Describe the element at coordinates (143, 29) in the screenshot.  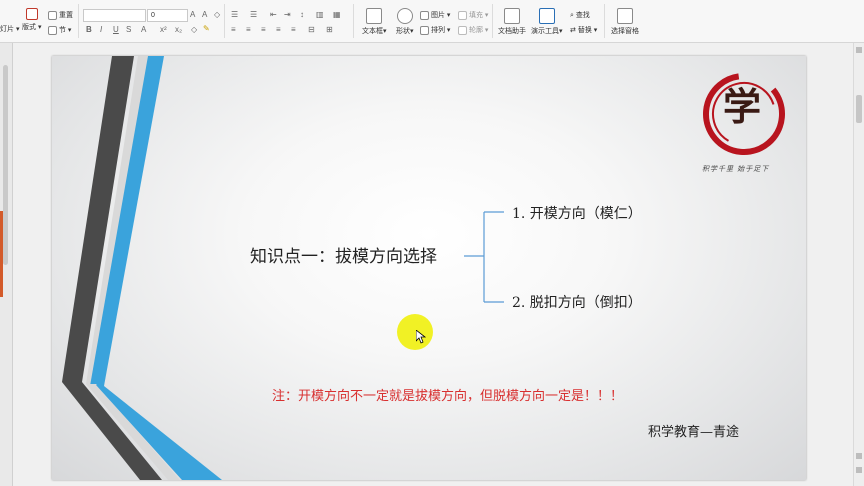
I see `text-color-icon: A` at that location.